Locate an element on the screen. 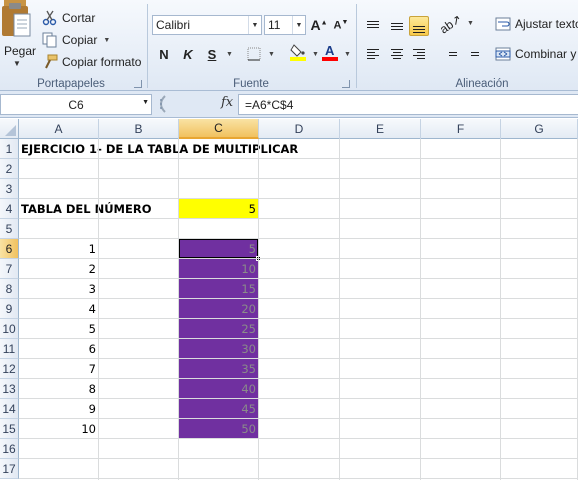 The height and width of the screenshot is (480, 578). cell-a15: 10 is located at coordinates (58, 428).